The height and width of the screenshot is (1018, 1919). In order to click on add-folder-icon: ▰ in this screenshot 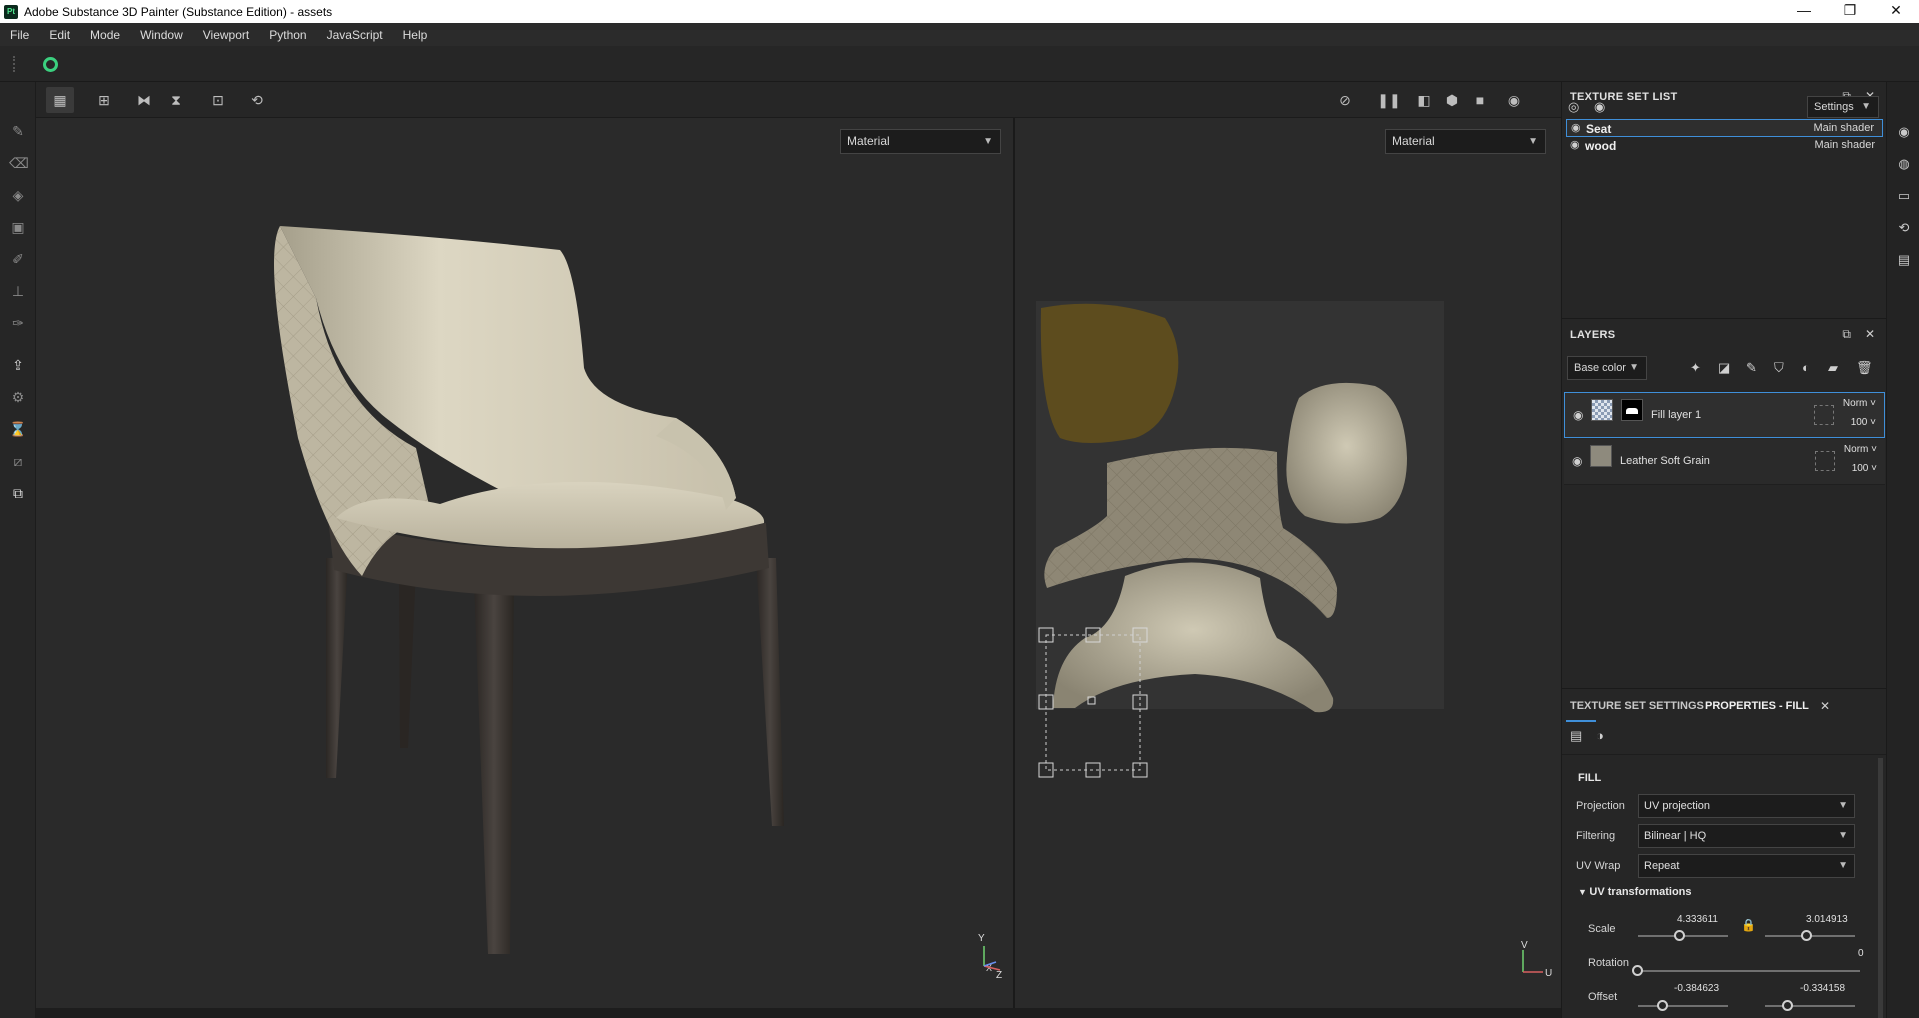, I will do `click(1833, 368)`.